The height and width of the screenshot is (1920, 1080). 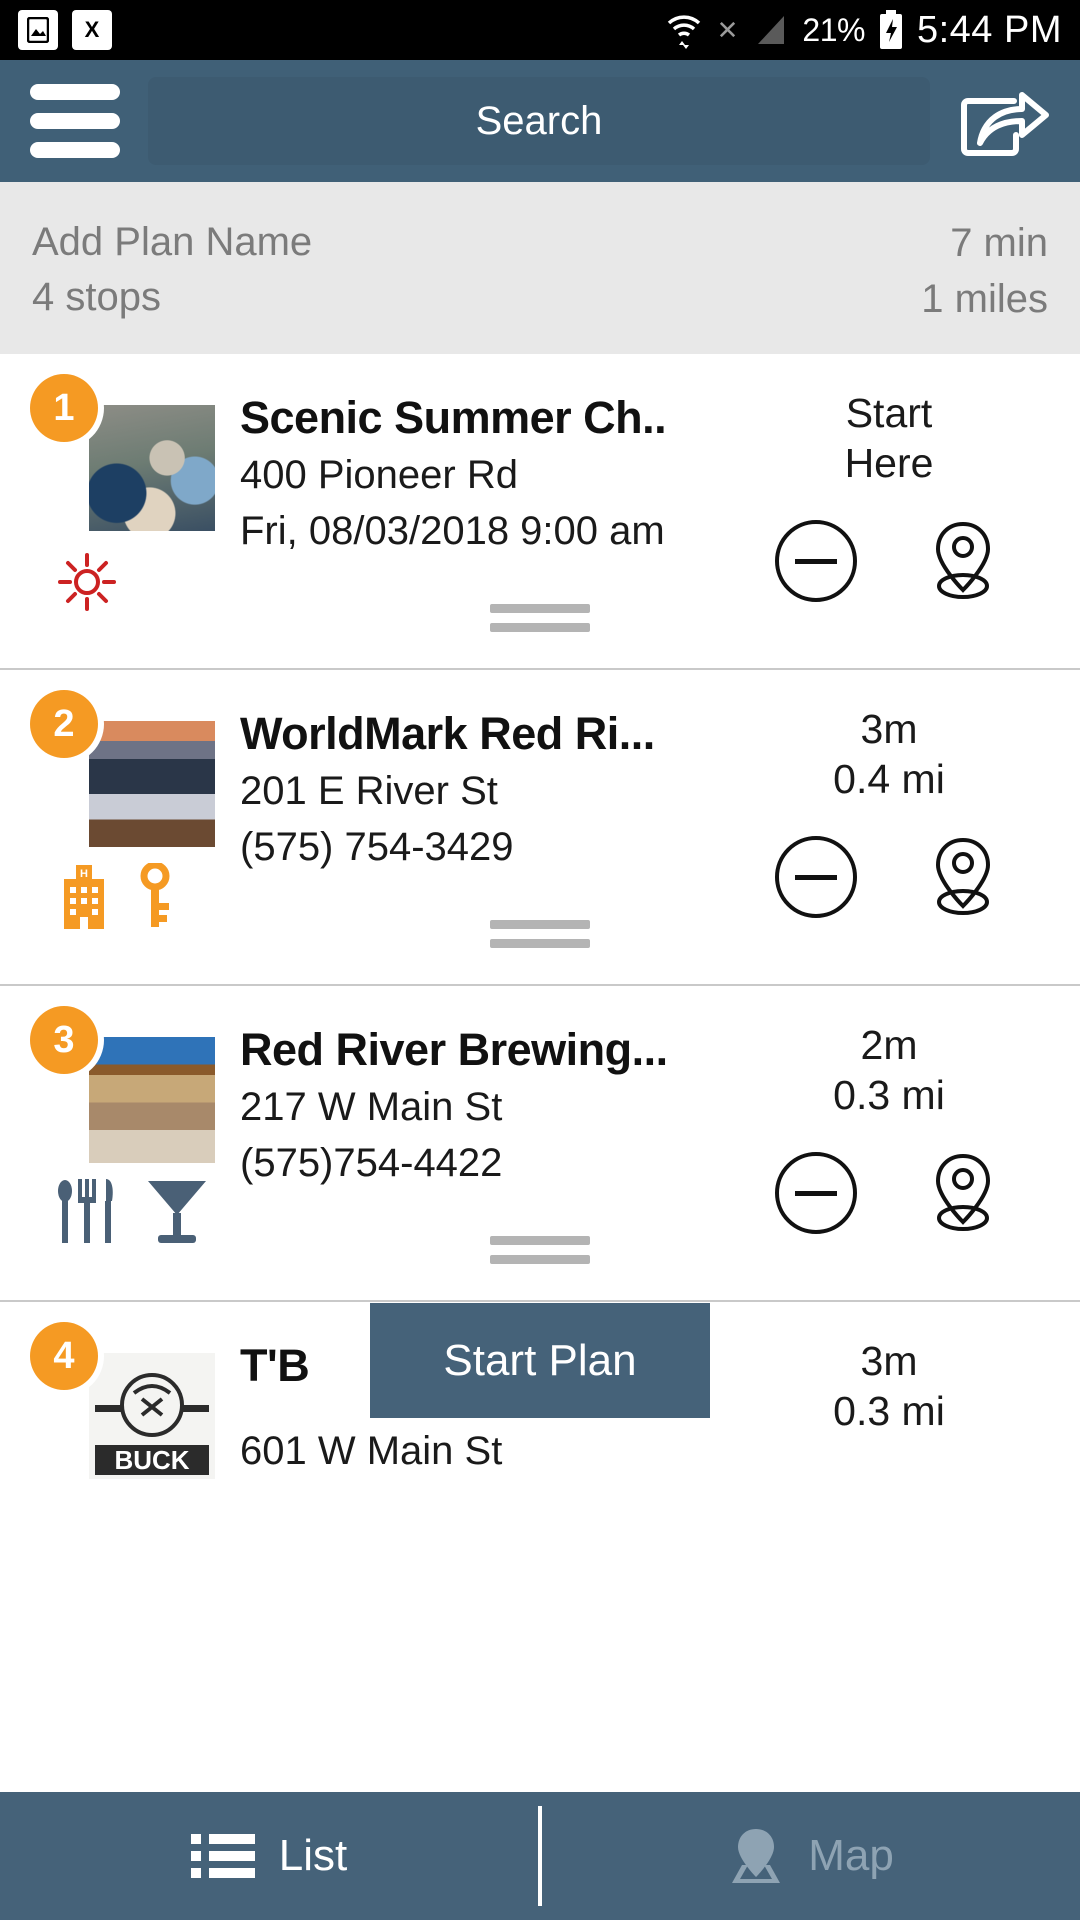 I want to click on stop-eta-secondary: Here, so click(x=889, y=463).